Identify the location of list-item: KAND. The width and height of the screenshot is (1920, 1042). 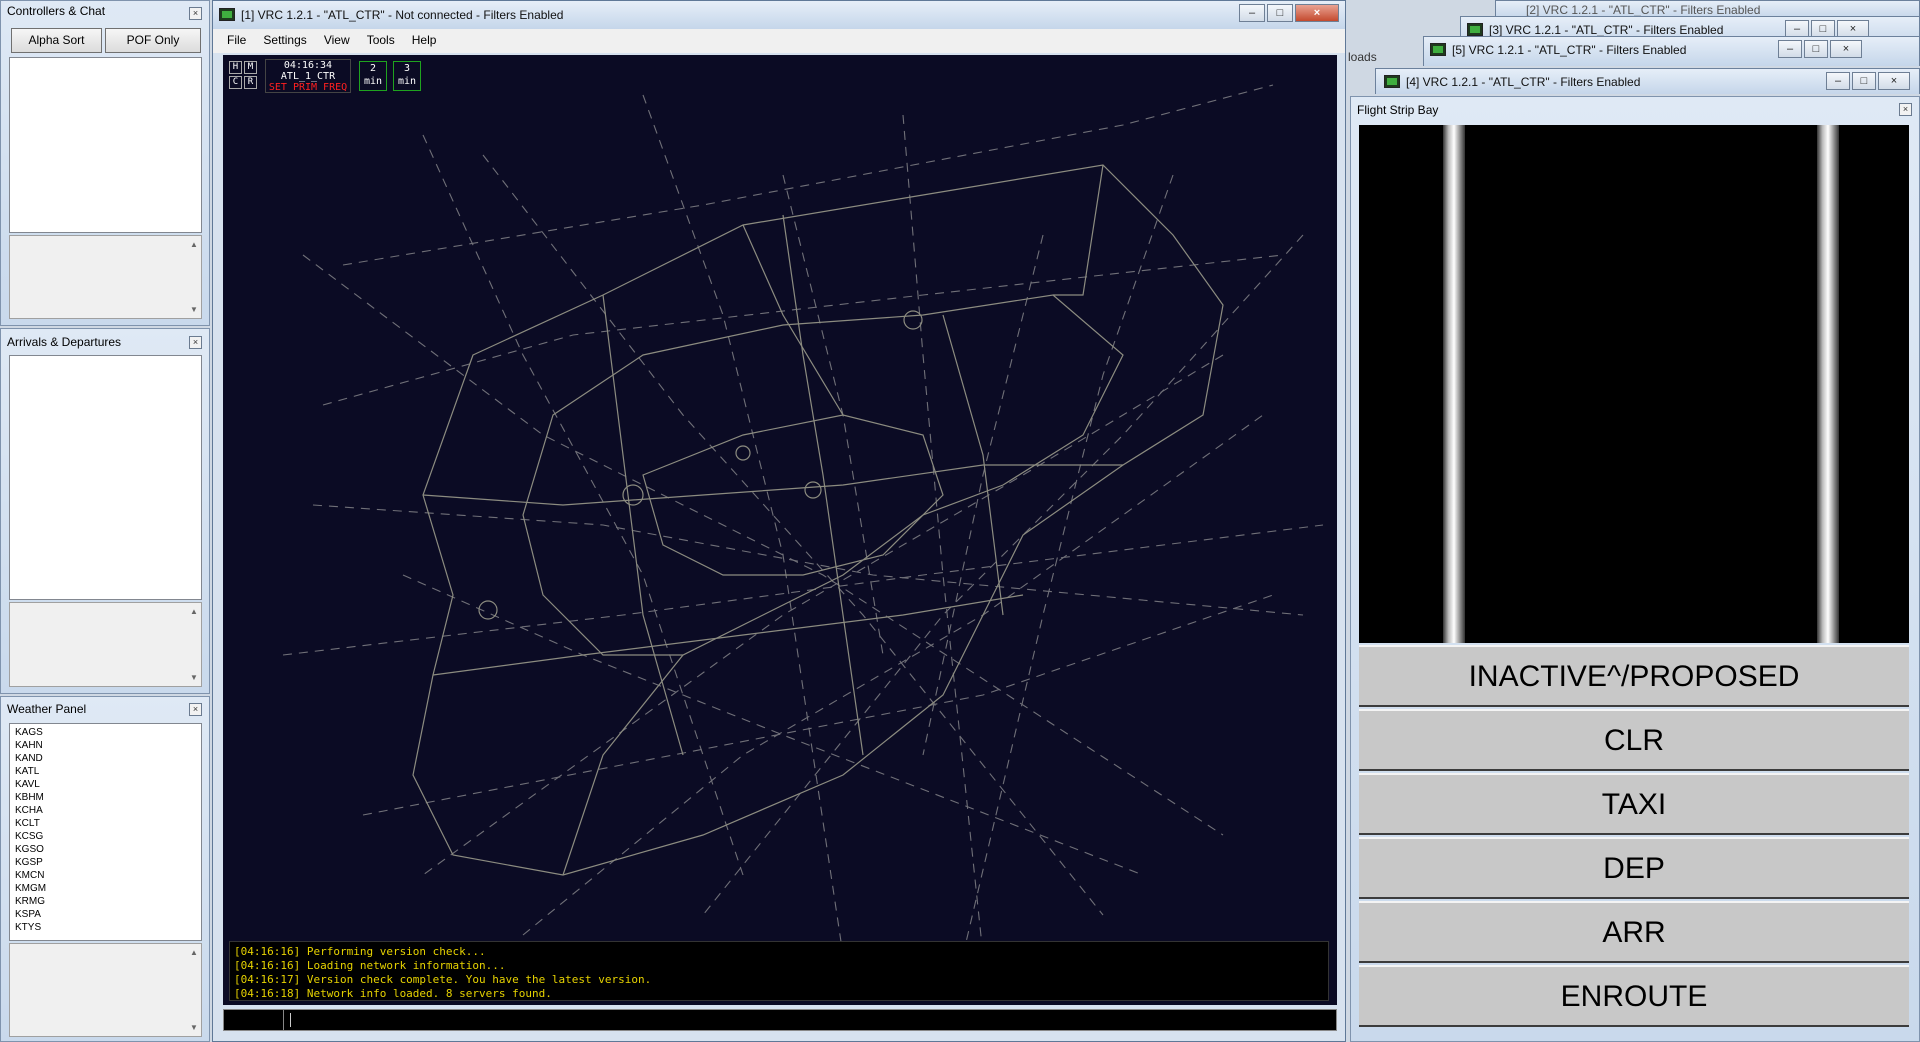
(105, 758).